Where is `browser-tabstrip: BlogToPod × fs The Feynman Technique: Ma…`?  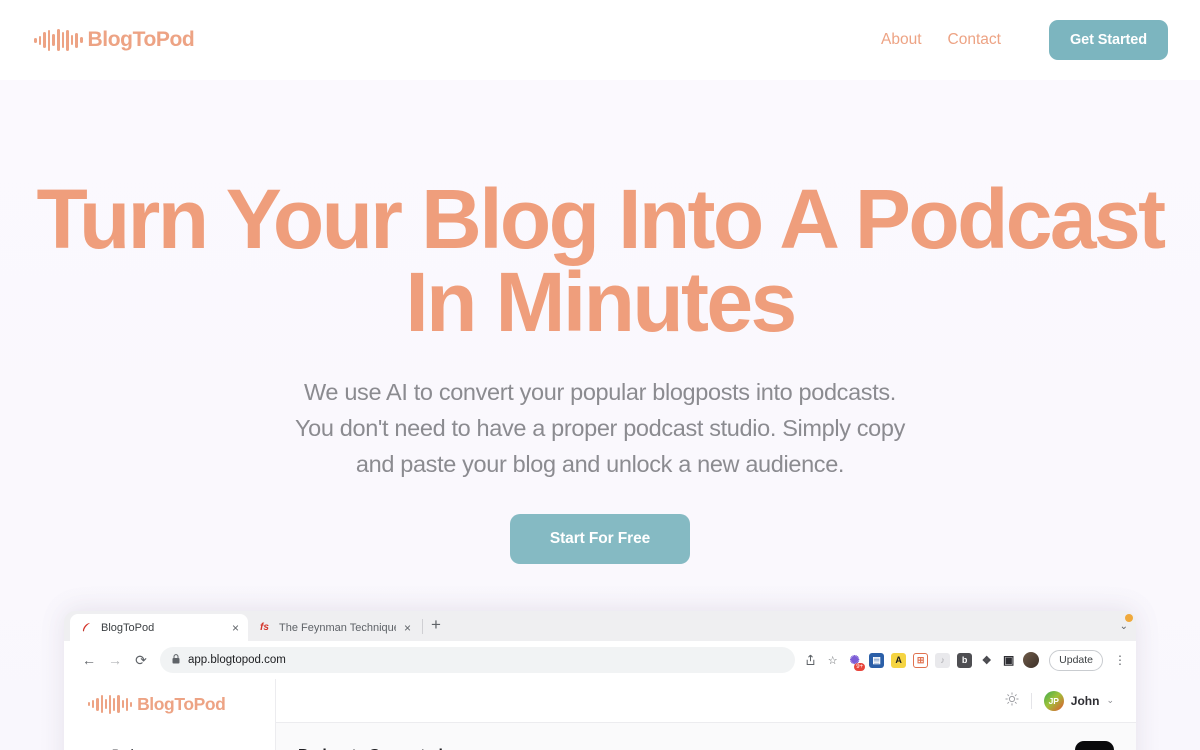 browser-tabstrip: BlogToPod × fs The Feynman Technique: Ma… is located at coordinates (600, 626).